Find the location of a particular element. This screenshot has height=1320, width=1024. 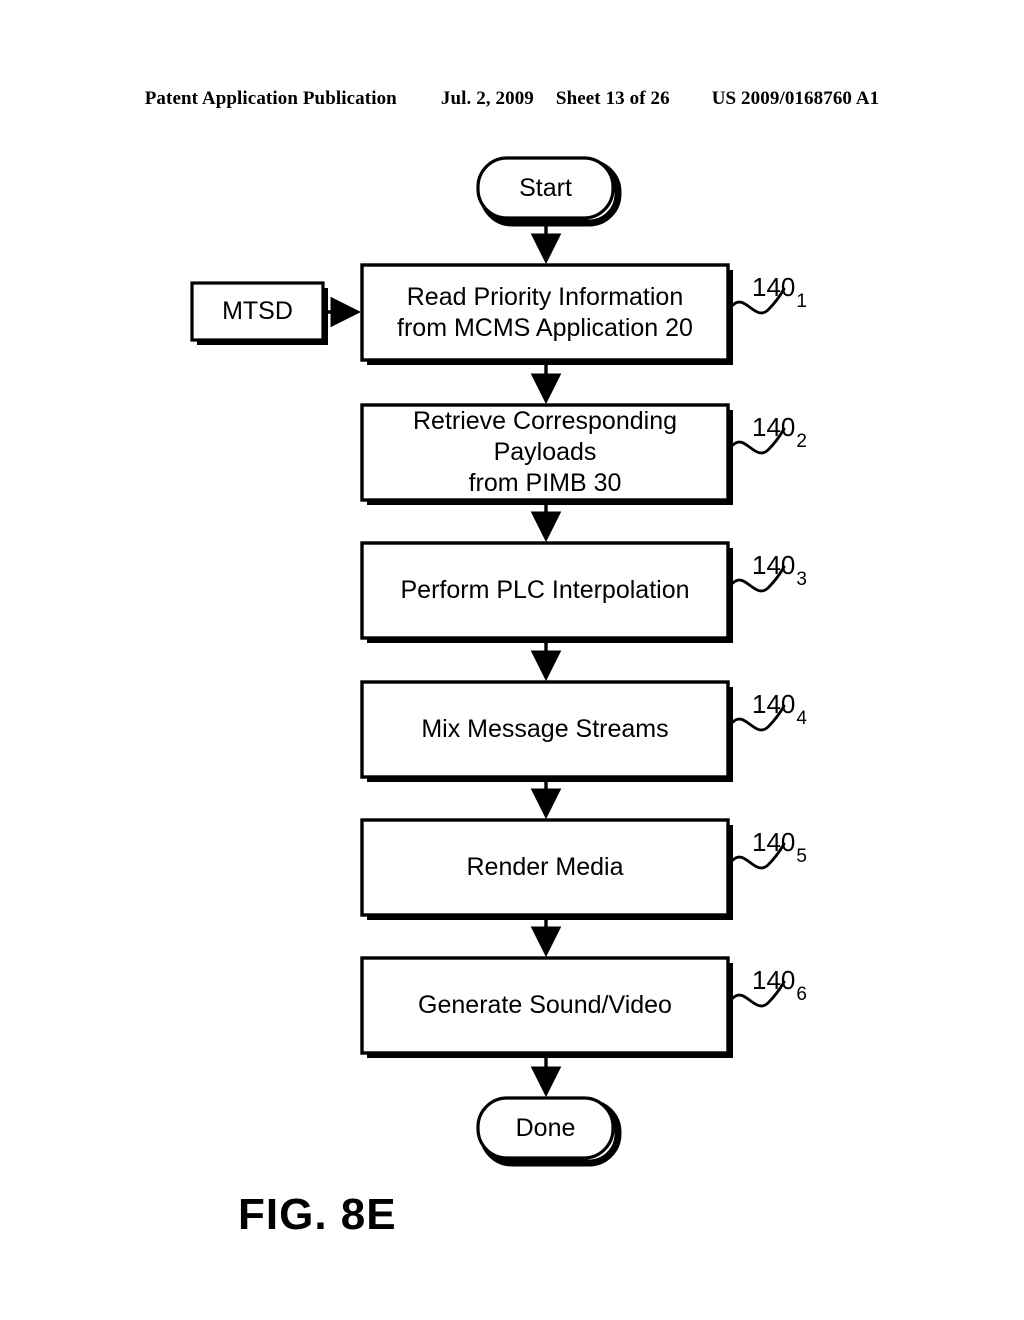

reference-numeral-140-5-subscript: 5 is located at coordinates (801, 857).